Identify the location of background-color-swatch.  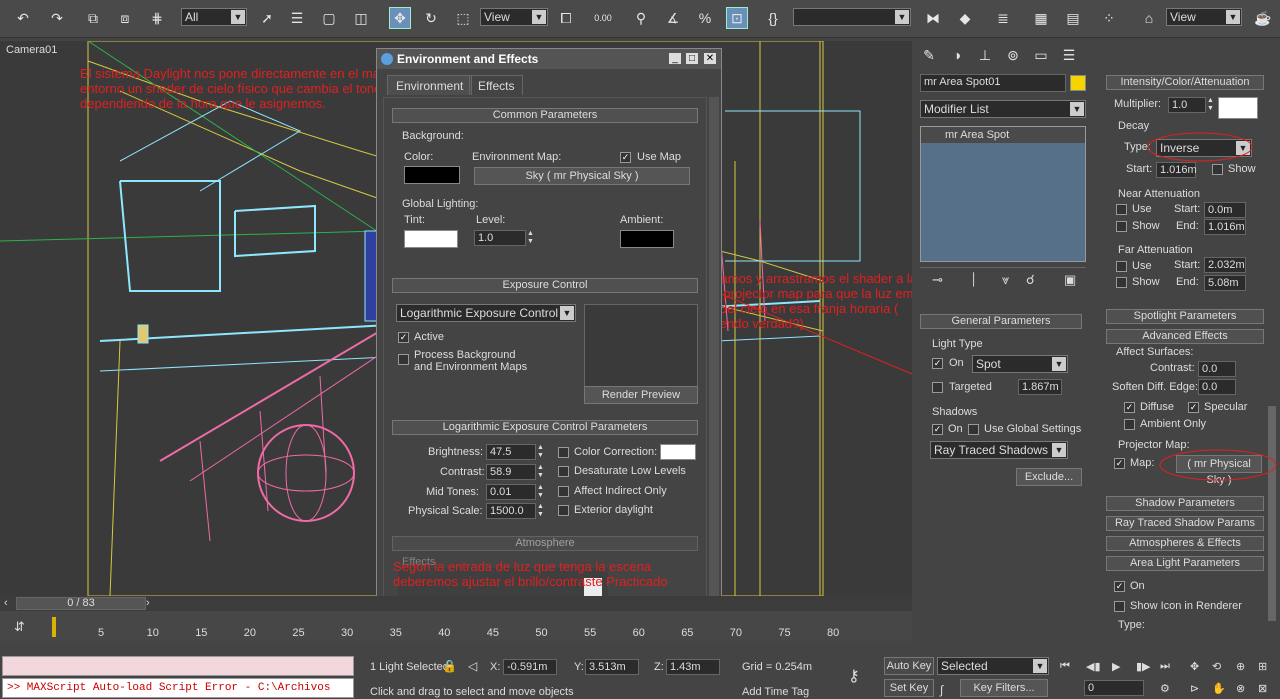
(432, 175).